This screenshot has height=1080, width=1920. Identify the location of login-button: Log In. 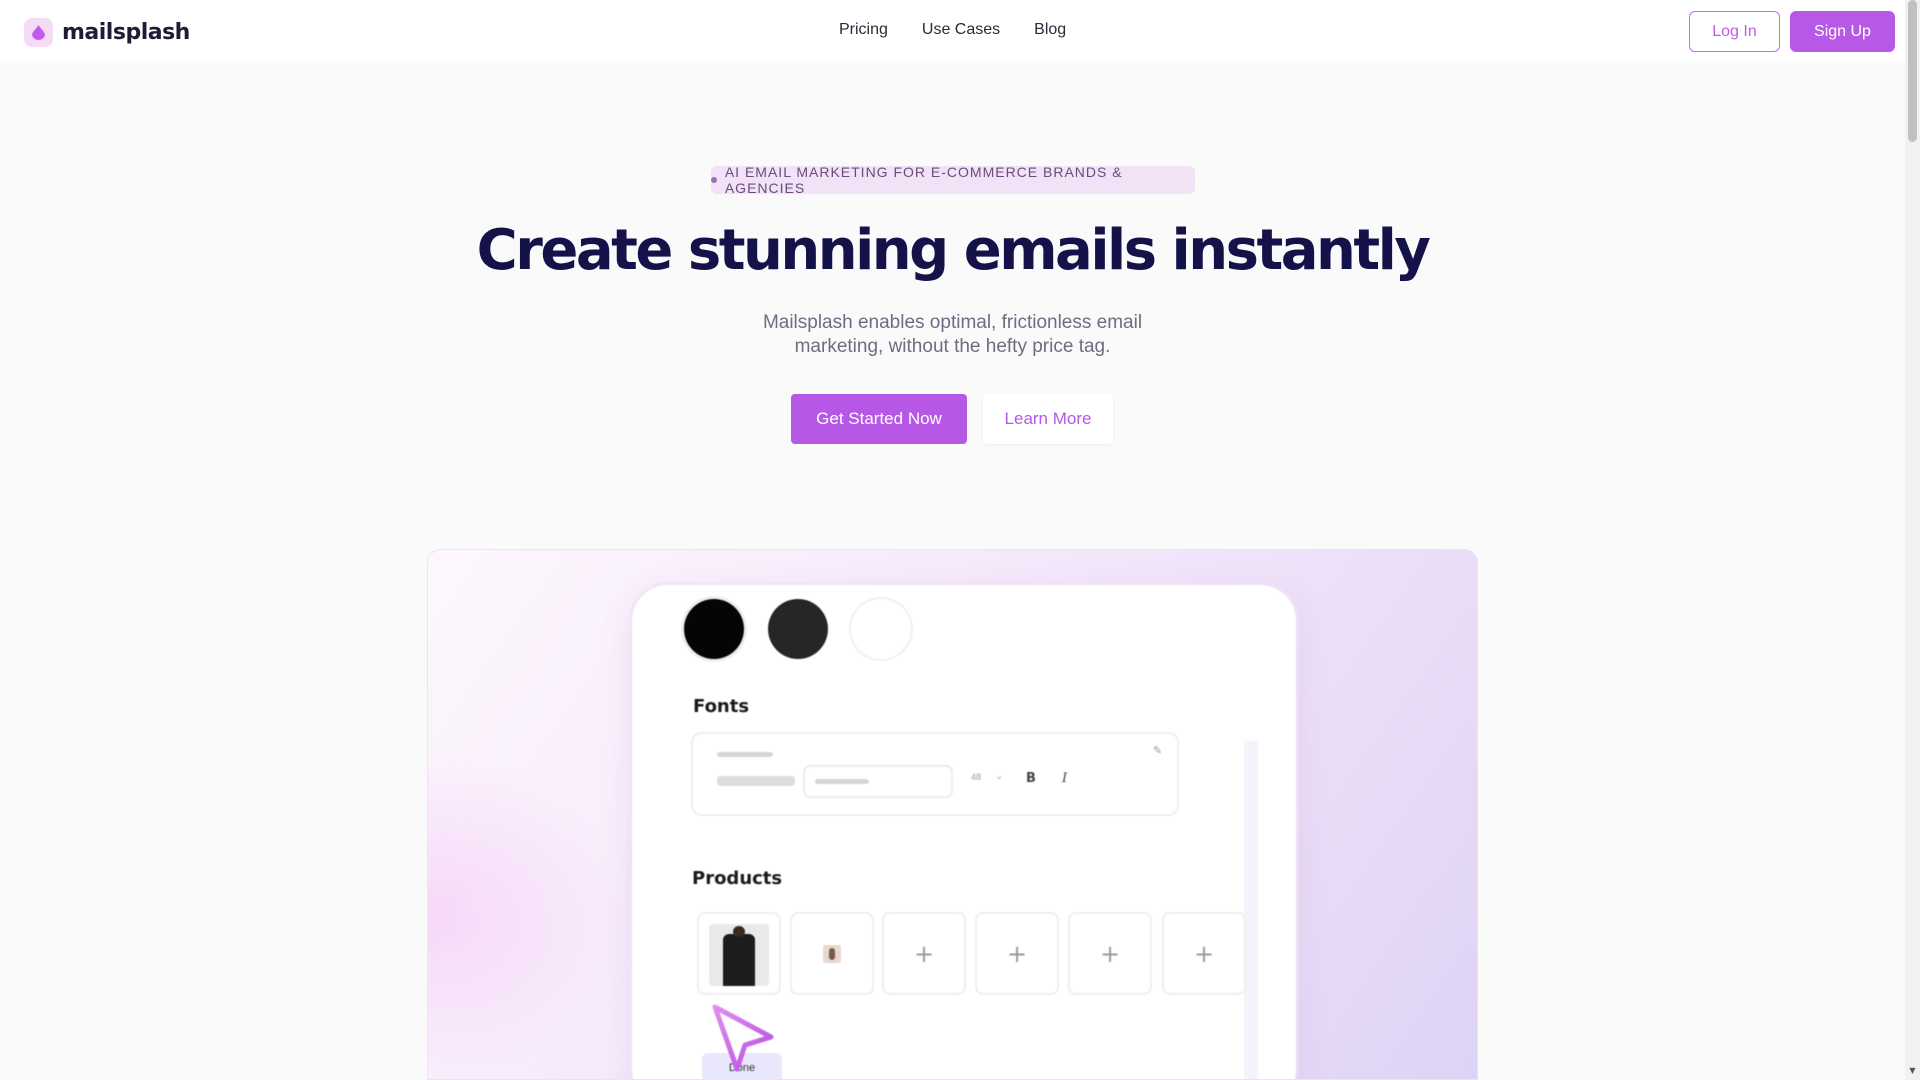
(1734, 31).